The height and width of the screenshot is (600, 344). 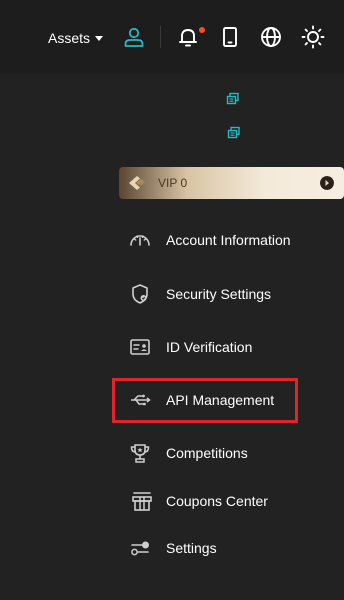 I want to click on menu-item-id-verification: ID Verification, so click(x=228, y=347).